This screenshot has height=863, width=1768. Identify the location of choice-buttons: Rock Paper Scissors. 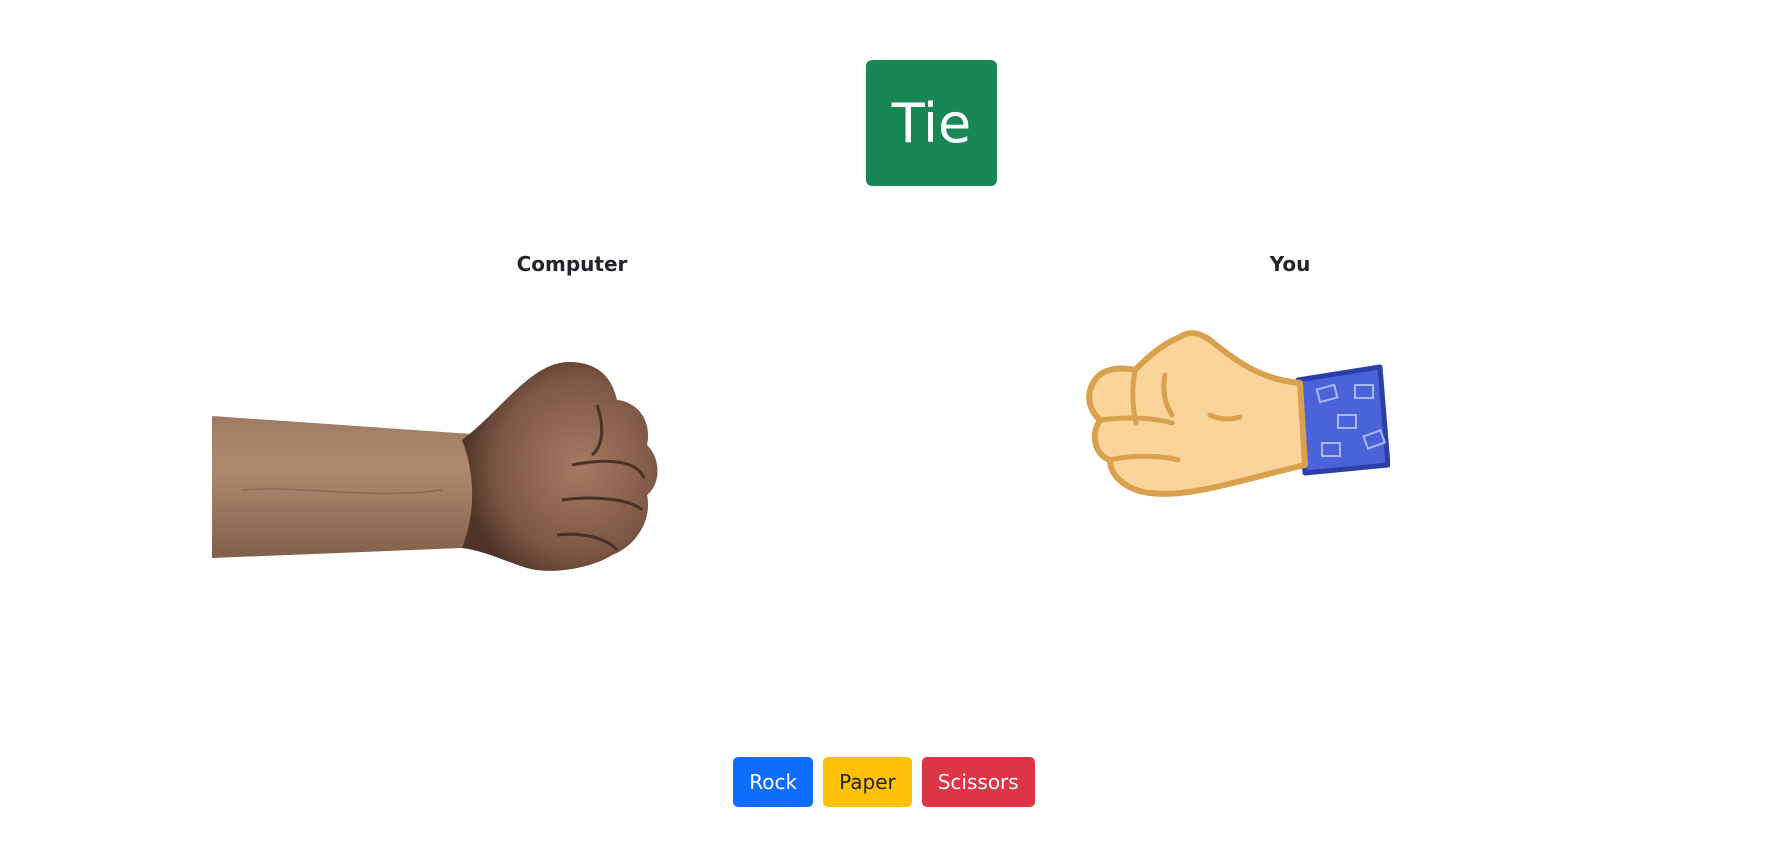
(884, 782).